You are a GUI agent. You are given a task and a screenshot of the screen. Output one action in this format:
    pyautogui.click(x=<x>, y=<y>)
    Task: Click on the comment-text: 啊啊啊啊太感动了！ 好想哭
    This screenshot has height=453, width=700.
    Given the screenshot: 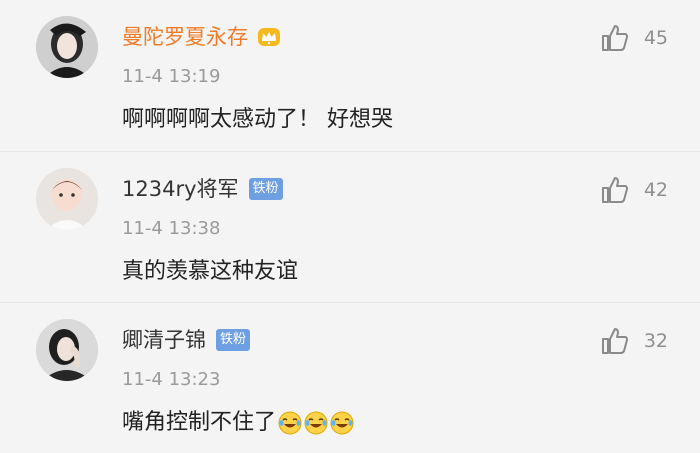 What is the action you would take?
    pyautogui.click(x=257, y=120)
    